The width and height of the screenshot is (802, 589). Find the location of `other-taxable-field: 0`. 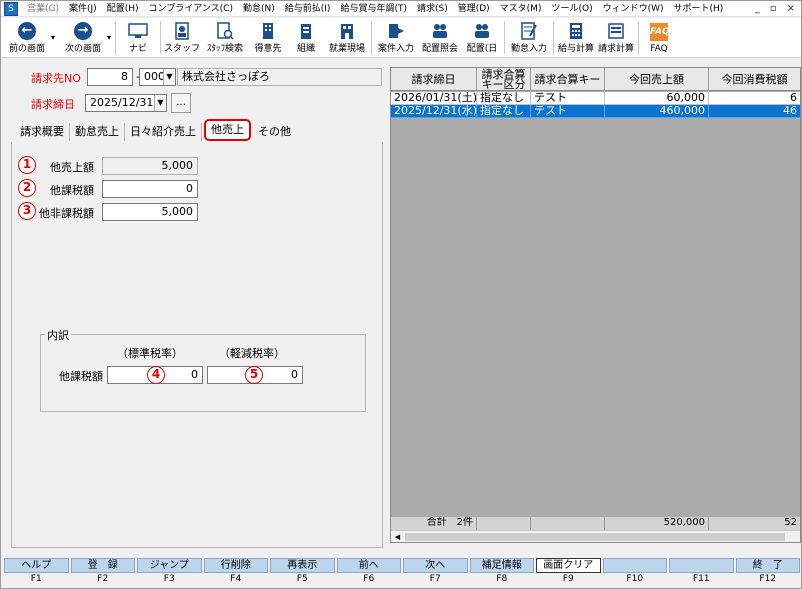

other-taxable-field: 0 is located at coordinates (150, 189).